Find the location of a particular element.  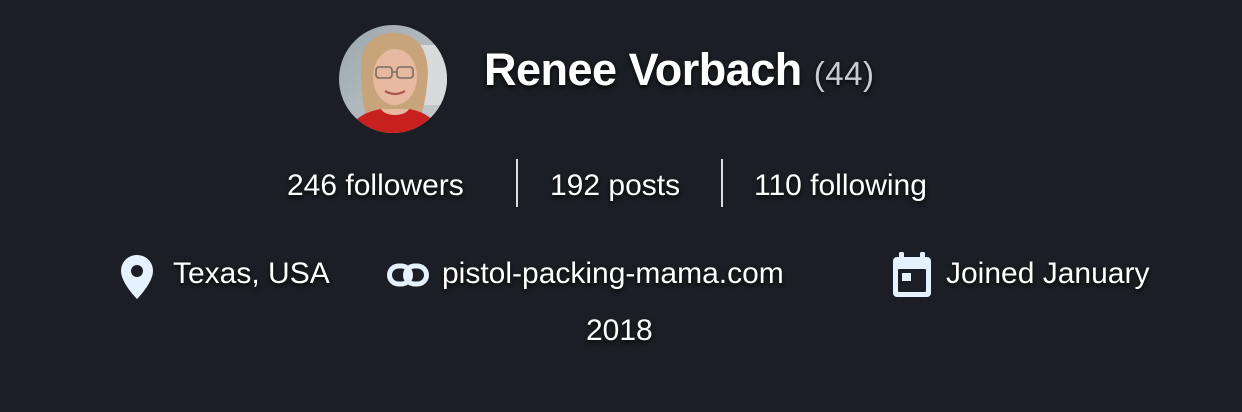

posts-count: 192 posts is located at coordinates (615, 186).